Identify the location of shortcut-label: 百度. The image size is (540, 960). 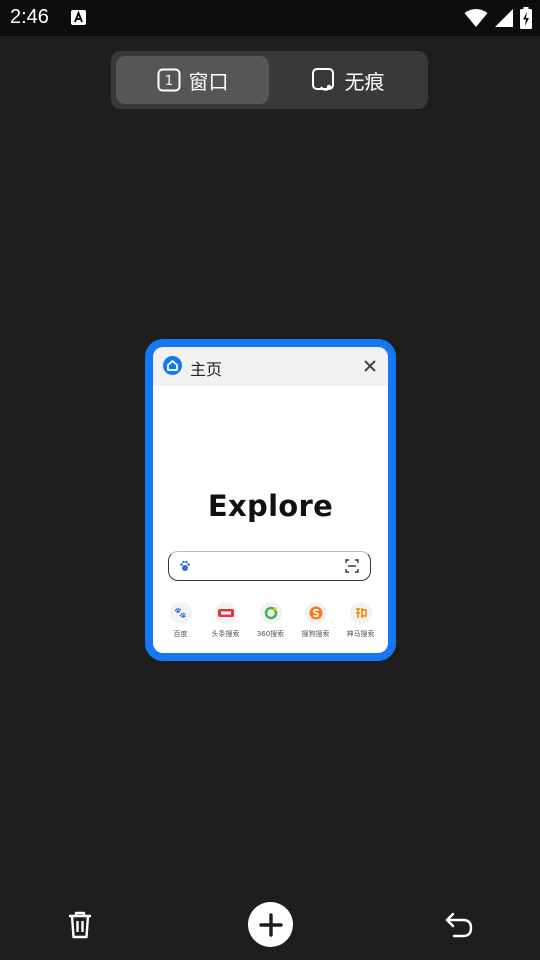
(180, 634).